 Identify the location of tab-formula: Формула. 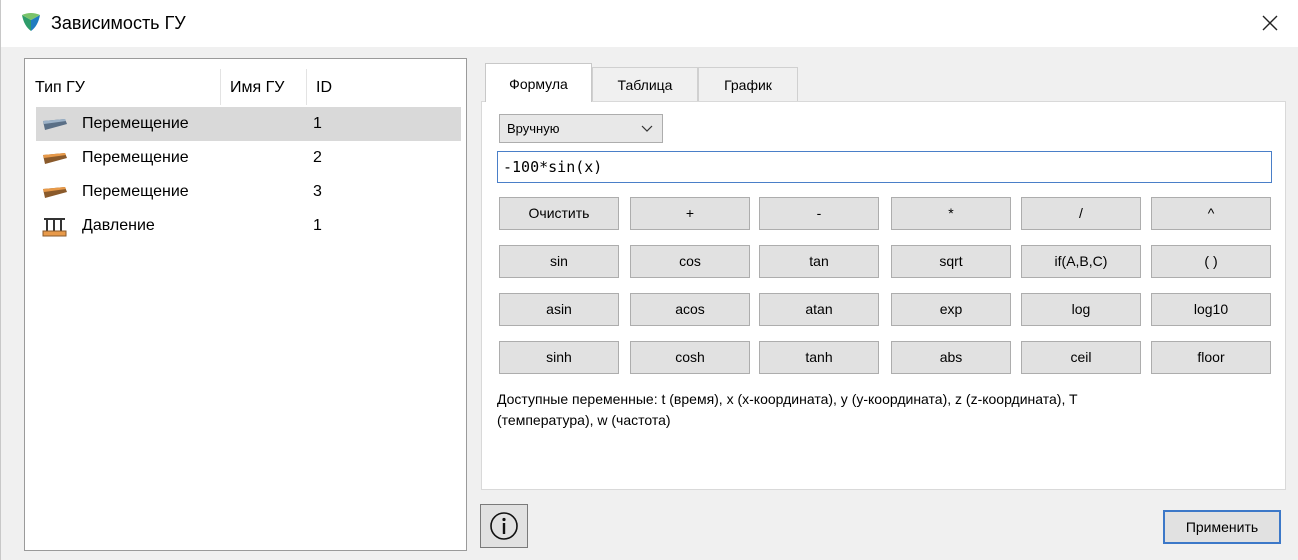
(538, 82).